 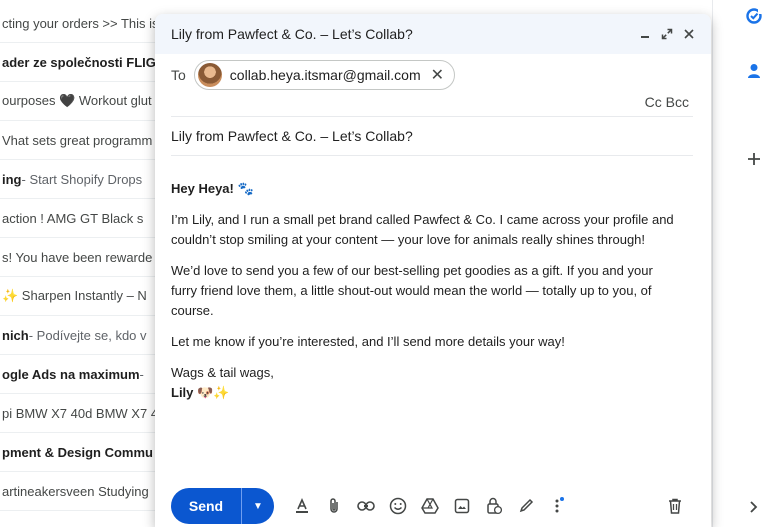 I want to click on compose-title: Lily from Pawfect & Co. – Let’s Collab?, so click(x=292, y=34).